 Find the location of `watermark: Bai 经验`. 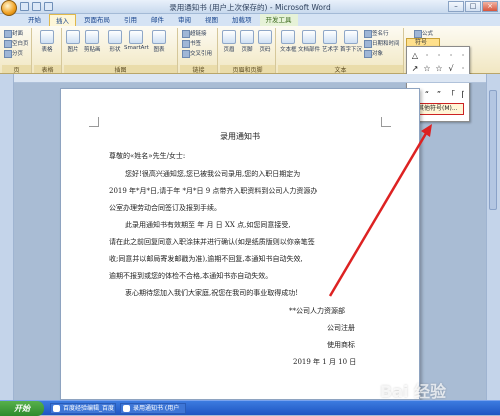

watermark: Bai 经验 is located at coordinates (413, 391).